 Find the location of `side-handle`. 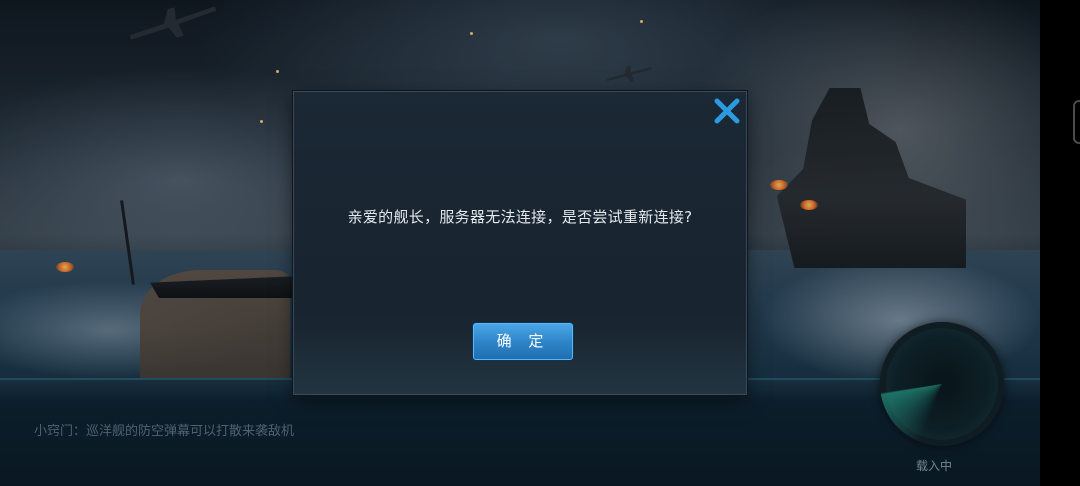

side-handle is located at coordinates (1076, 122).